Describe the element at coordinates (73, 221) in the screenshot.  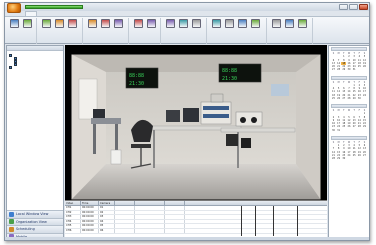
I see `table-cell: CH4` at that location.